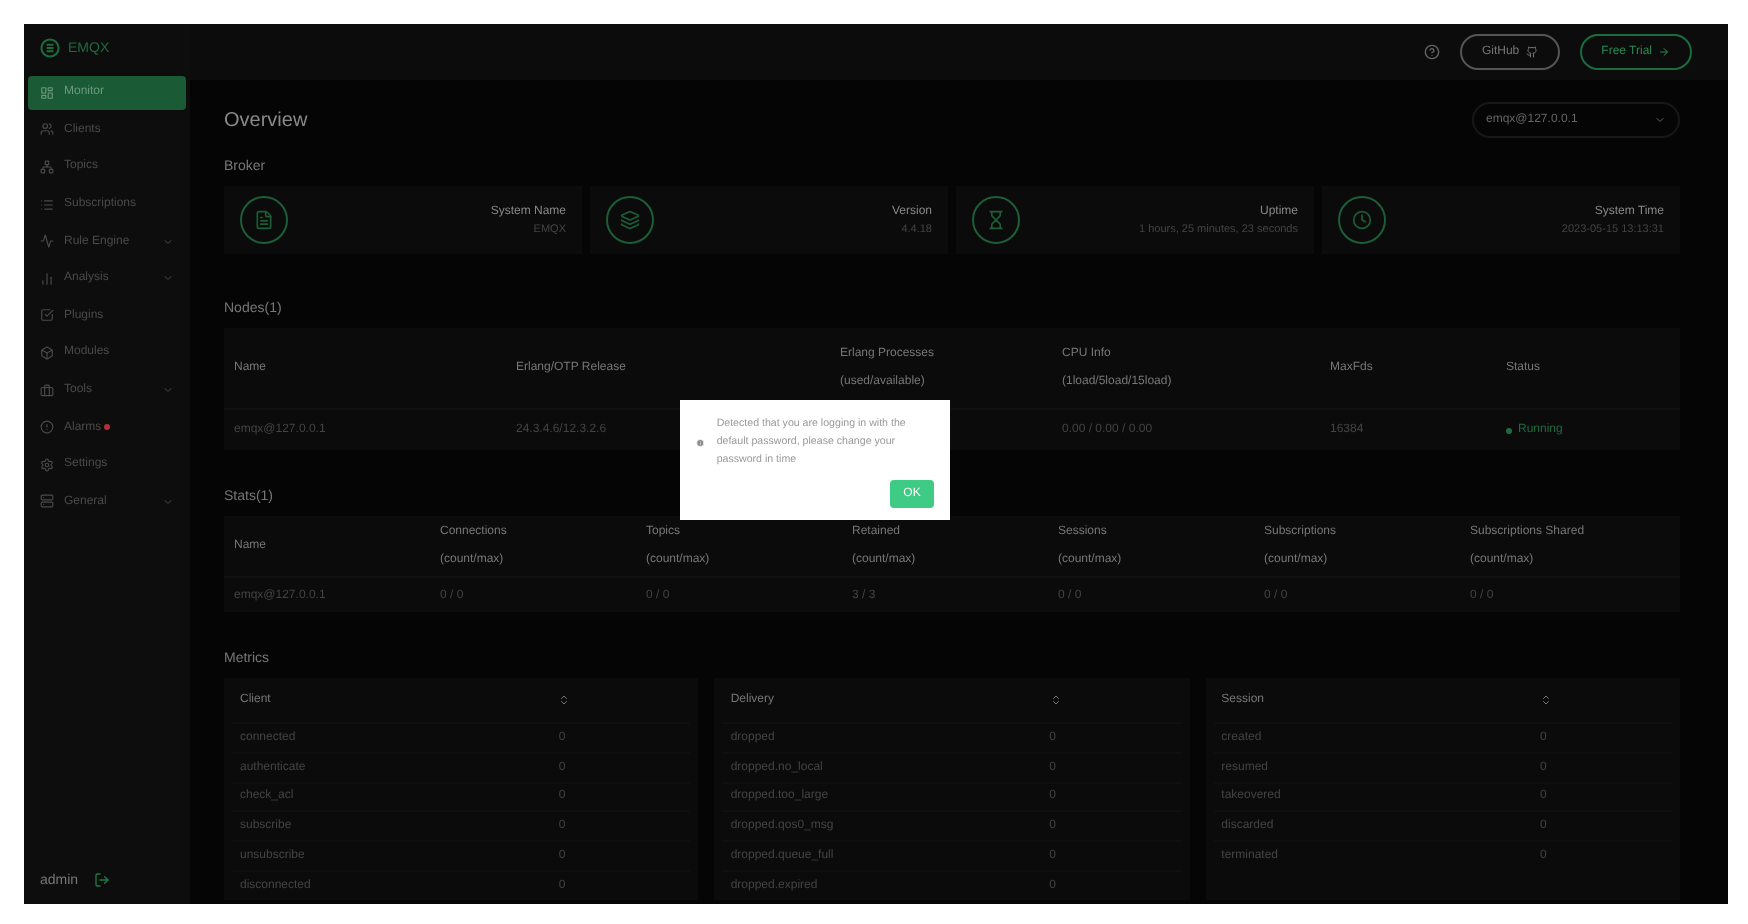 The height and width of the screenshot is (924, 1748). I want to click on help-icon, so click(1431, 52).